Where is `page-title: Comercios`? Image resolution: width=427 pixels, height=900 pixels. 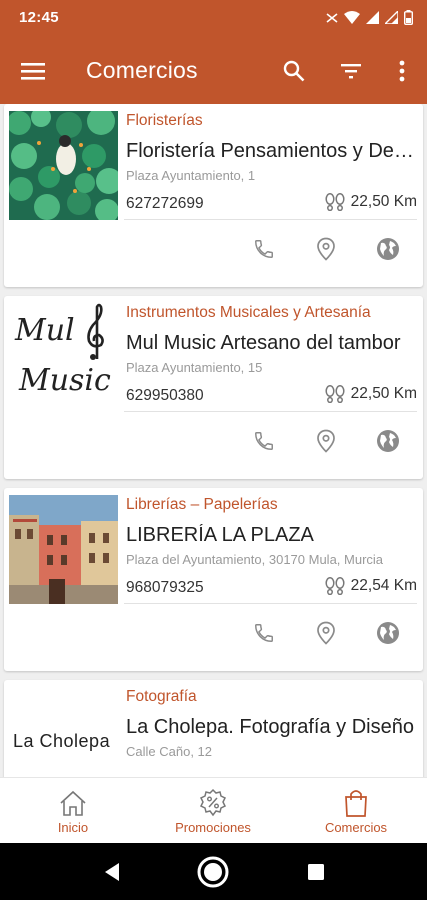 page-title: Comercios is located at coordinates (142, 70).